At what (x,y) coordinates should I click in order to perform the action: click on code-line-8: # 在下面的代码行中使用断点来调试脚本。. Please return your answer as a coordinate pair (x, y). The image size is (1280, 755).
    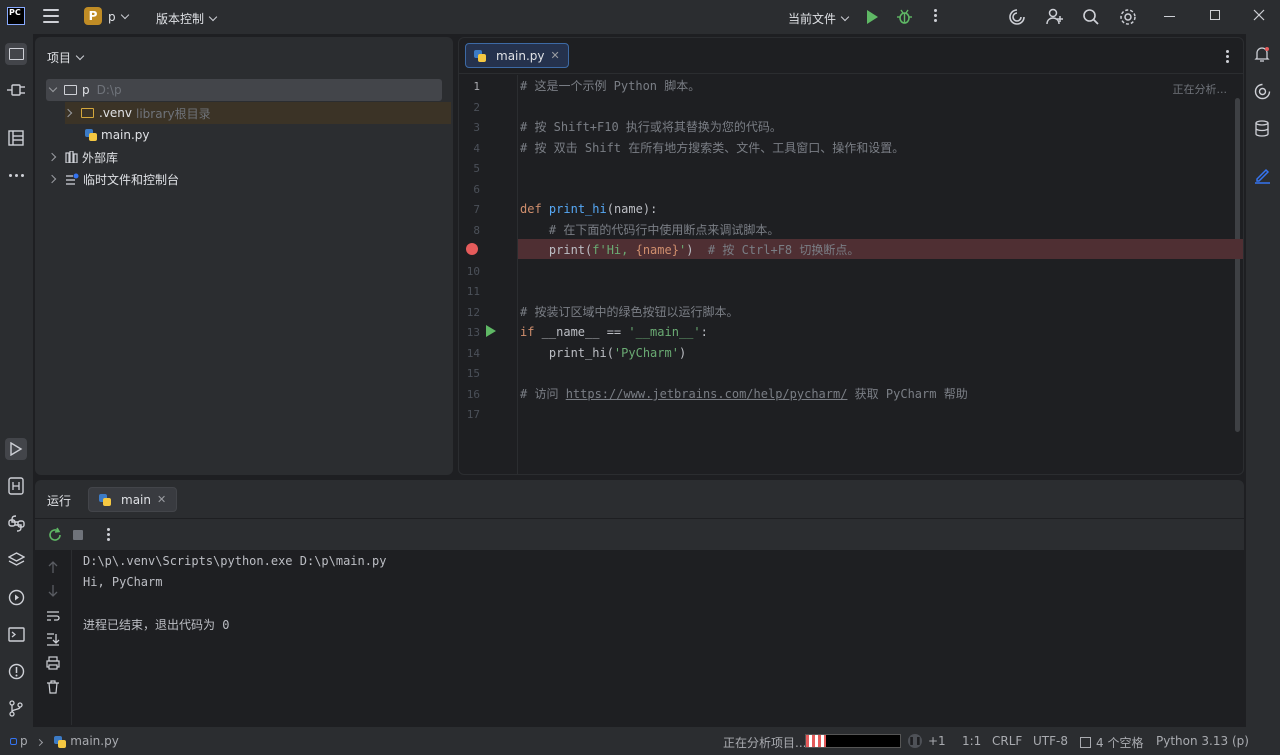
    Looking at the image, I should click on (650, 230).